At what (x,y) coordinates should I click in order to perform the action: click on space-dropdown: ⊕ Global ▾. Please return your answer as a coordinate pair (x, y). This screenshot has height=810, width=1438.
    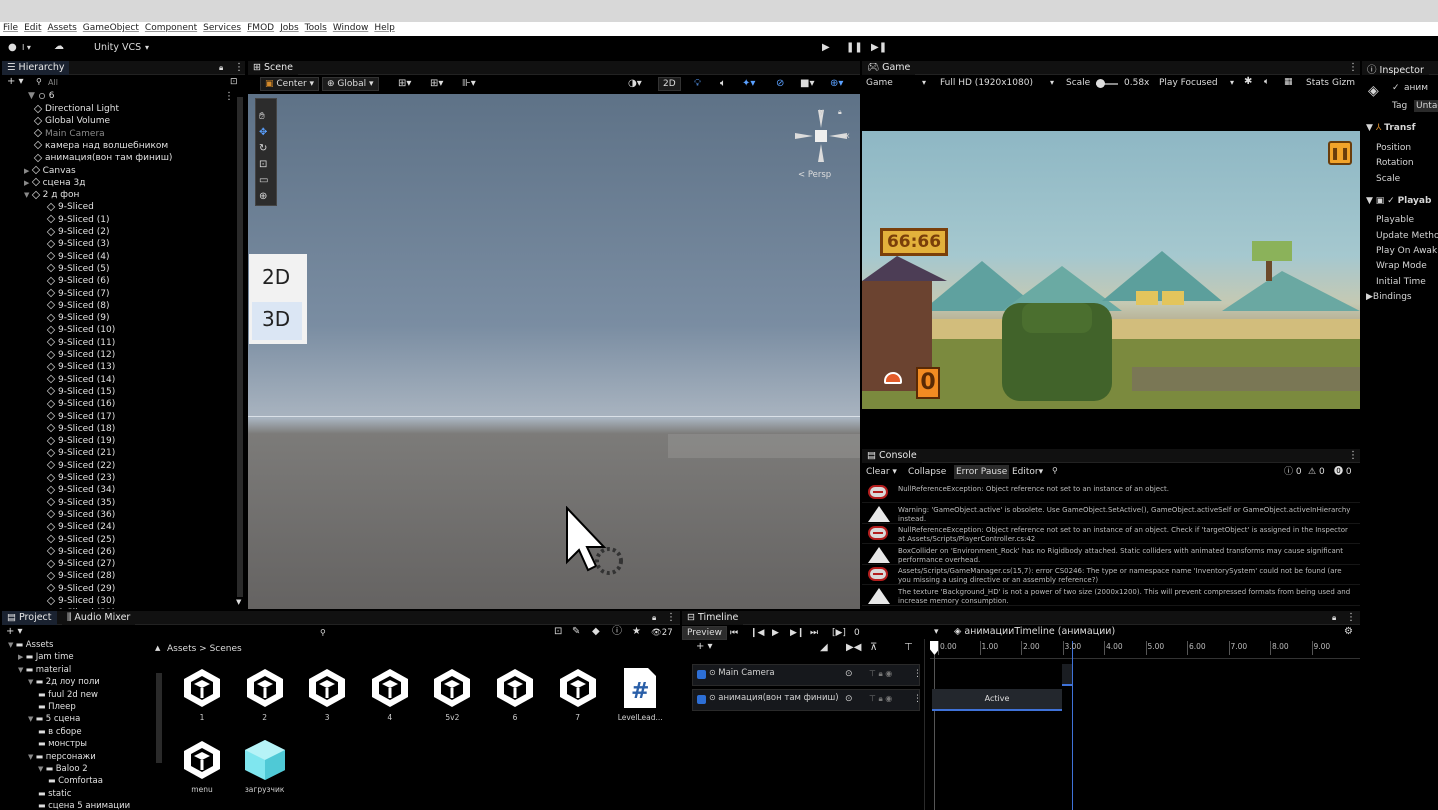
    Looking at the image, I should click on (350, 84).